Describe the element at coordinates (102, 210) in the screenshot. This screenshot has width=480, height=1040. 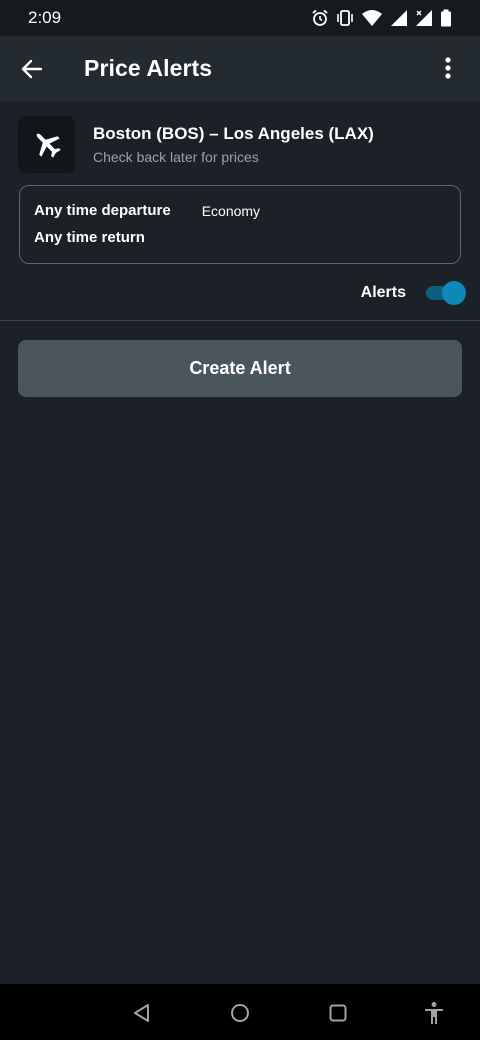
I see `departure-time: Any time departure` at that location.